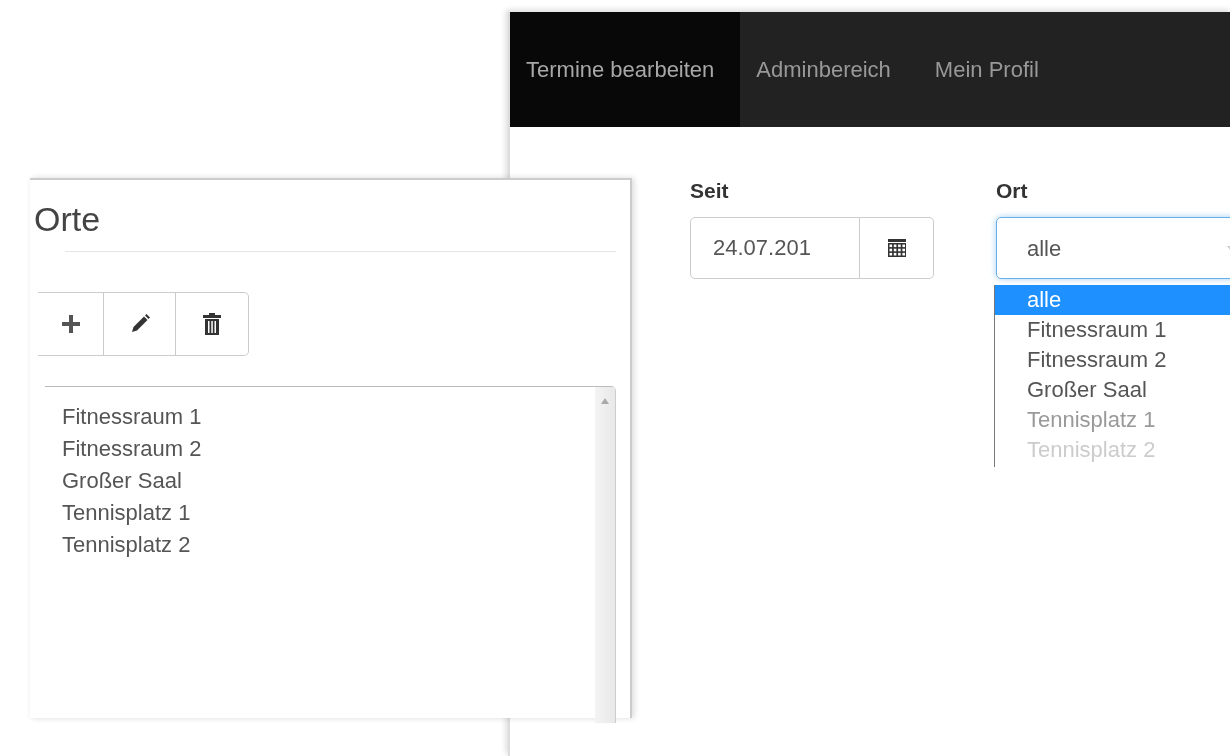 Image resolution: width=1230 pixels, height=756 pixels. I want to click on calendar-button, so click(897, 248).